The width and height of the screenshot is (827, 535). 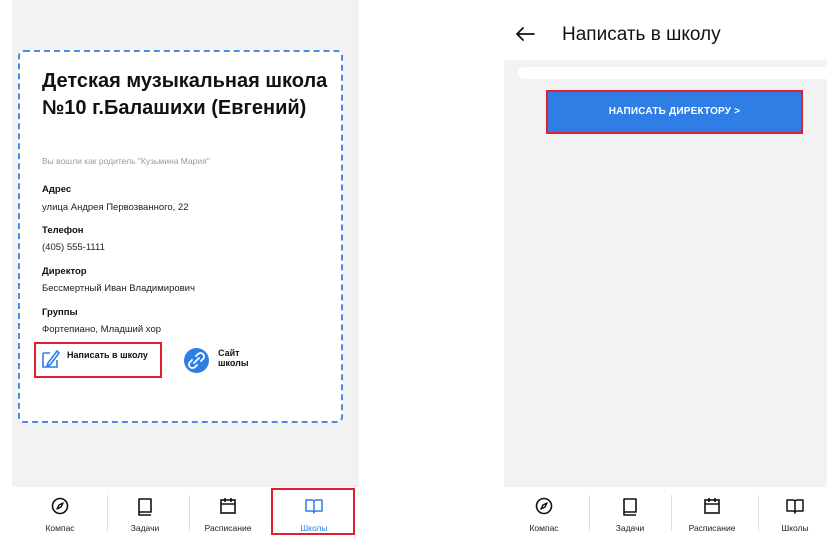 I want to click on school-site-button: Сайт школы, so click(x=224, y=362).